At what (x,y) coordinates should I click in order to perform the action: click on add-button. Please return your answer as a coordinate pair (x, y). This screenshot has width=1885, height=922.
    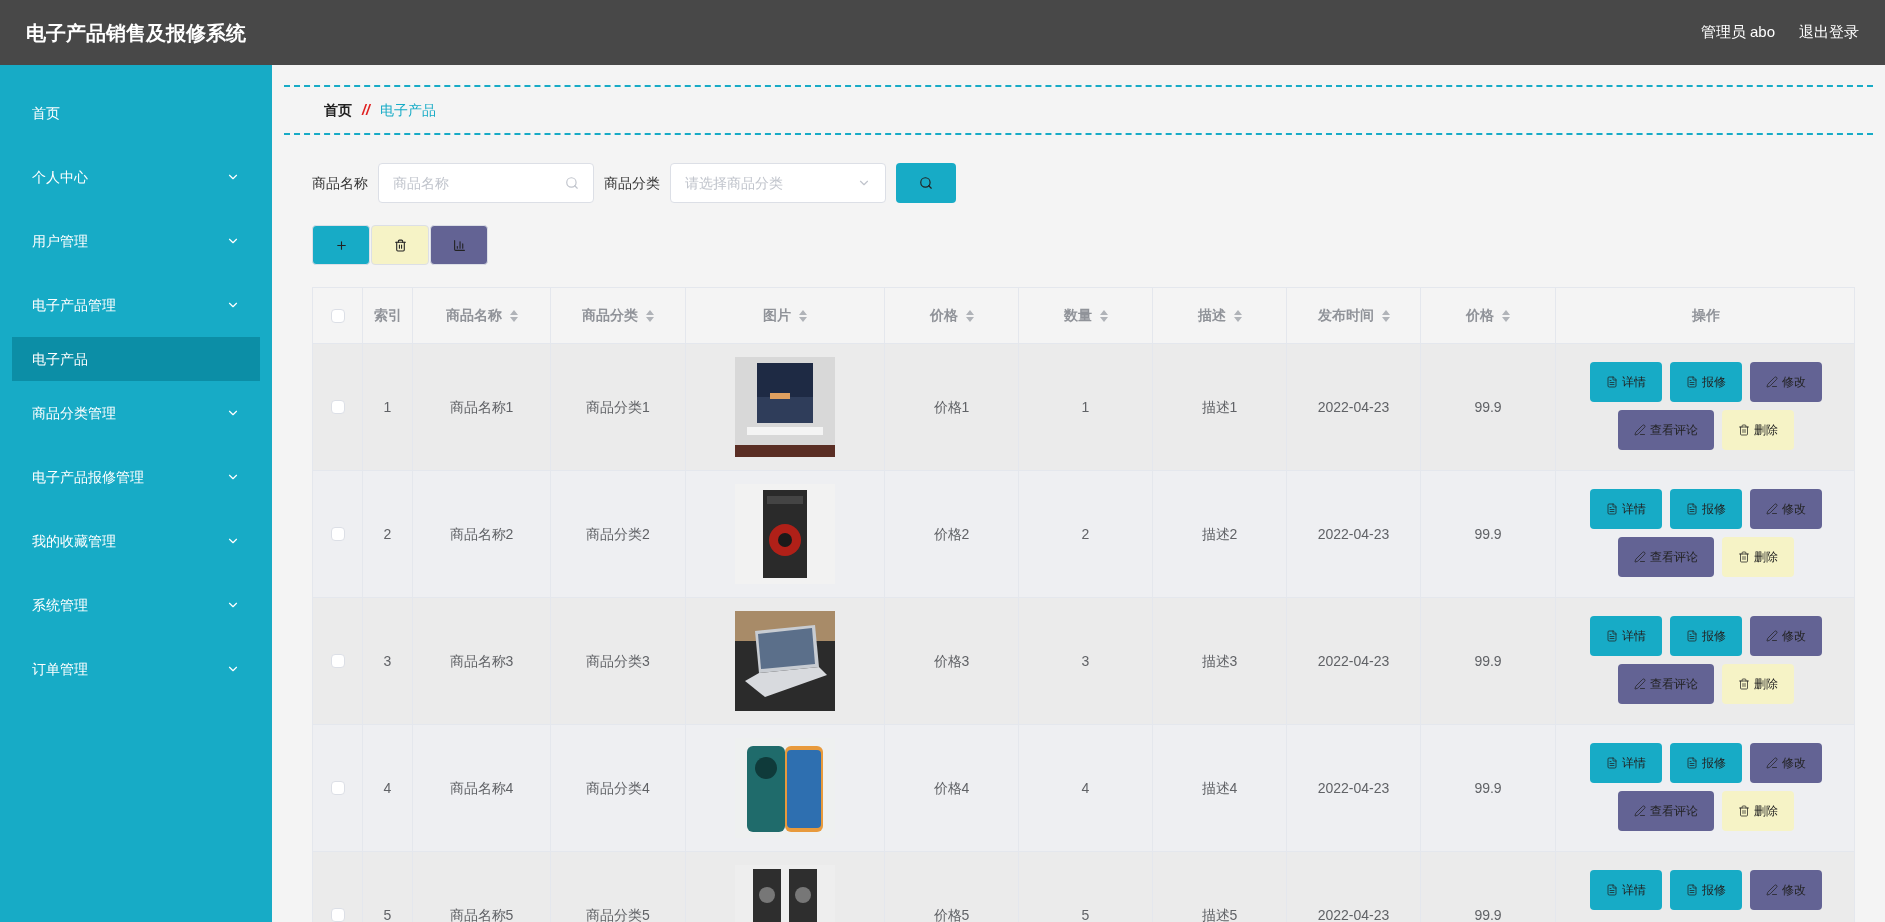
    Looking at the image, I should click on (341, 245).